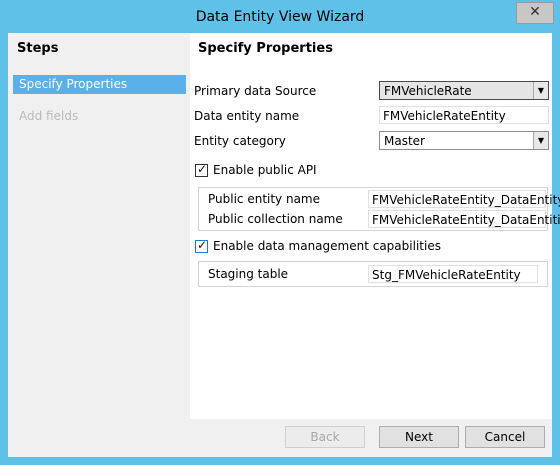 The height and width of the screenshot is (465, 560). What do you see at coordinates (247, 116) in the screenshot?
I see `data-entity-name-label: Data entity name` at bounding box center [247, 116].